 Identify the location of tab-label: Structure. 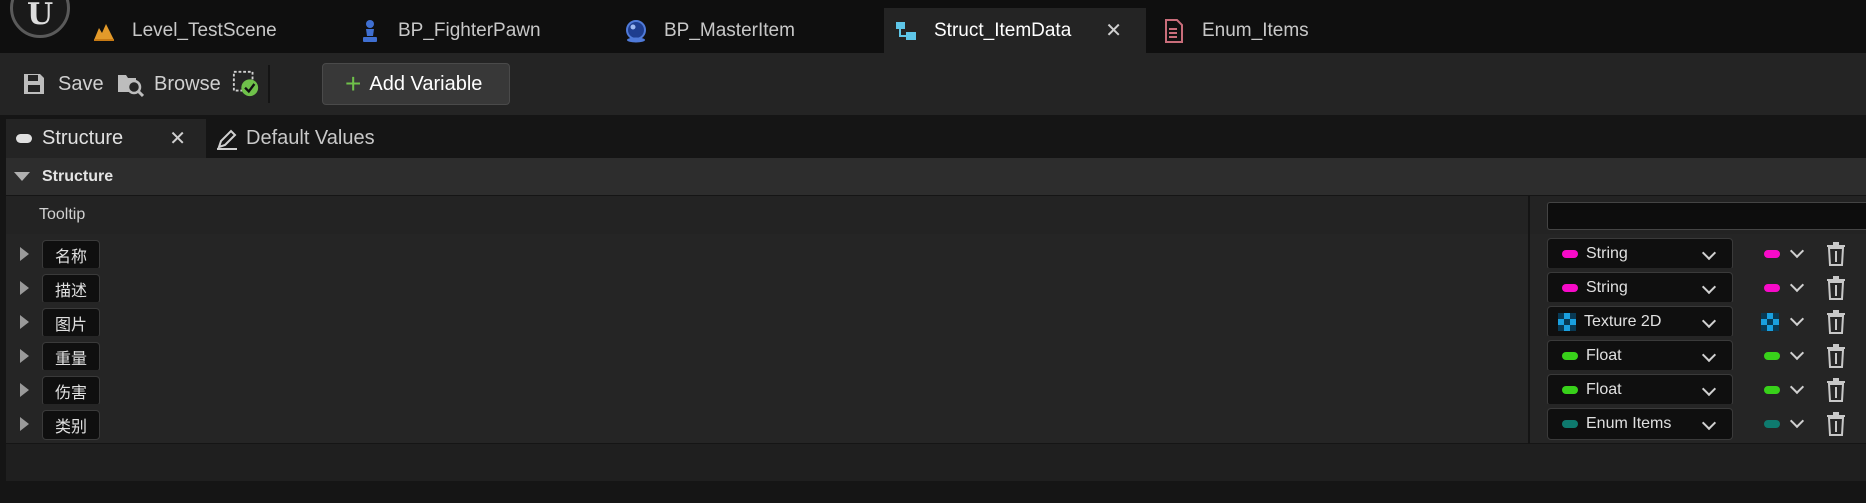
(83, 138).